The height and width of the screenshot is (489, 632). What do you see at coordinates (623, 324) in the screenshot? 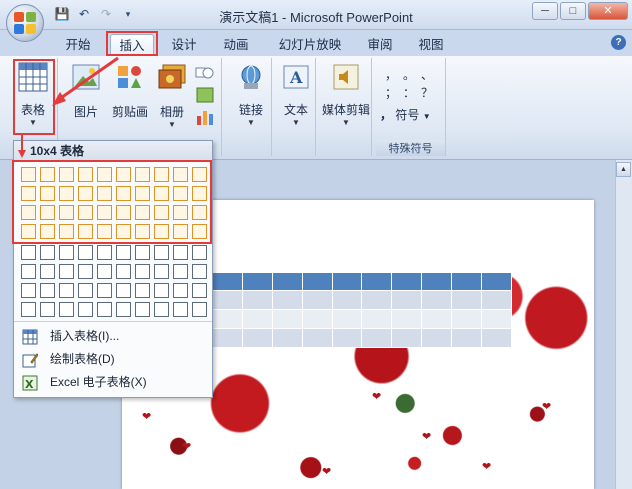
I see `vertical-scrollbar` at bounding box center [623, 324].